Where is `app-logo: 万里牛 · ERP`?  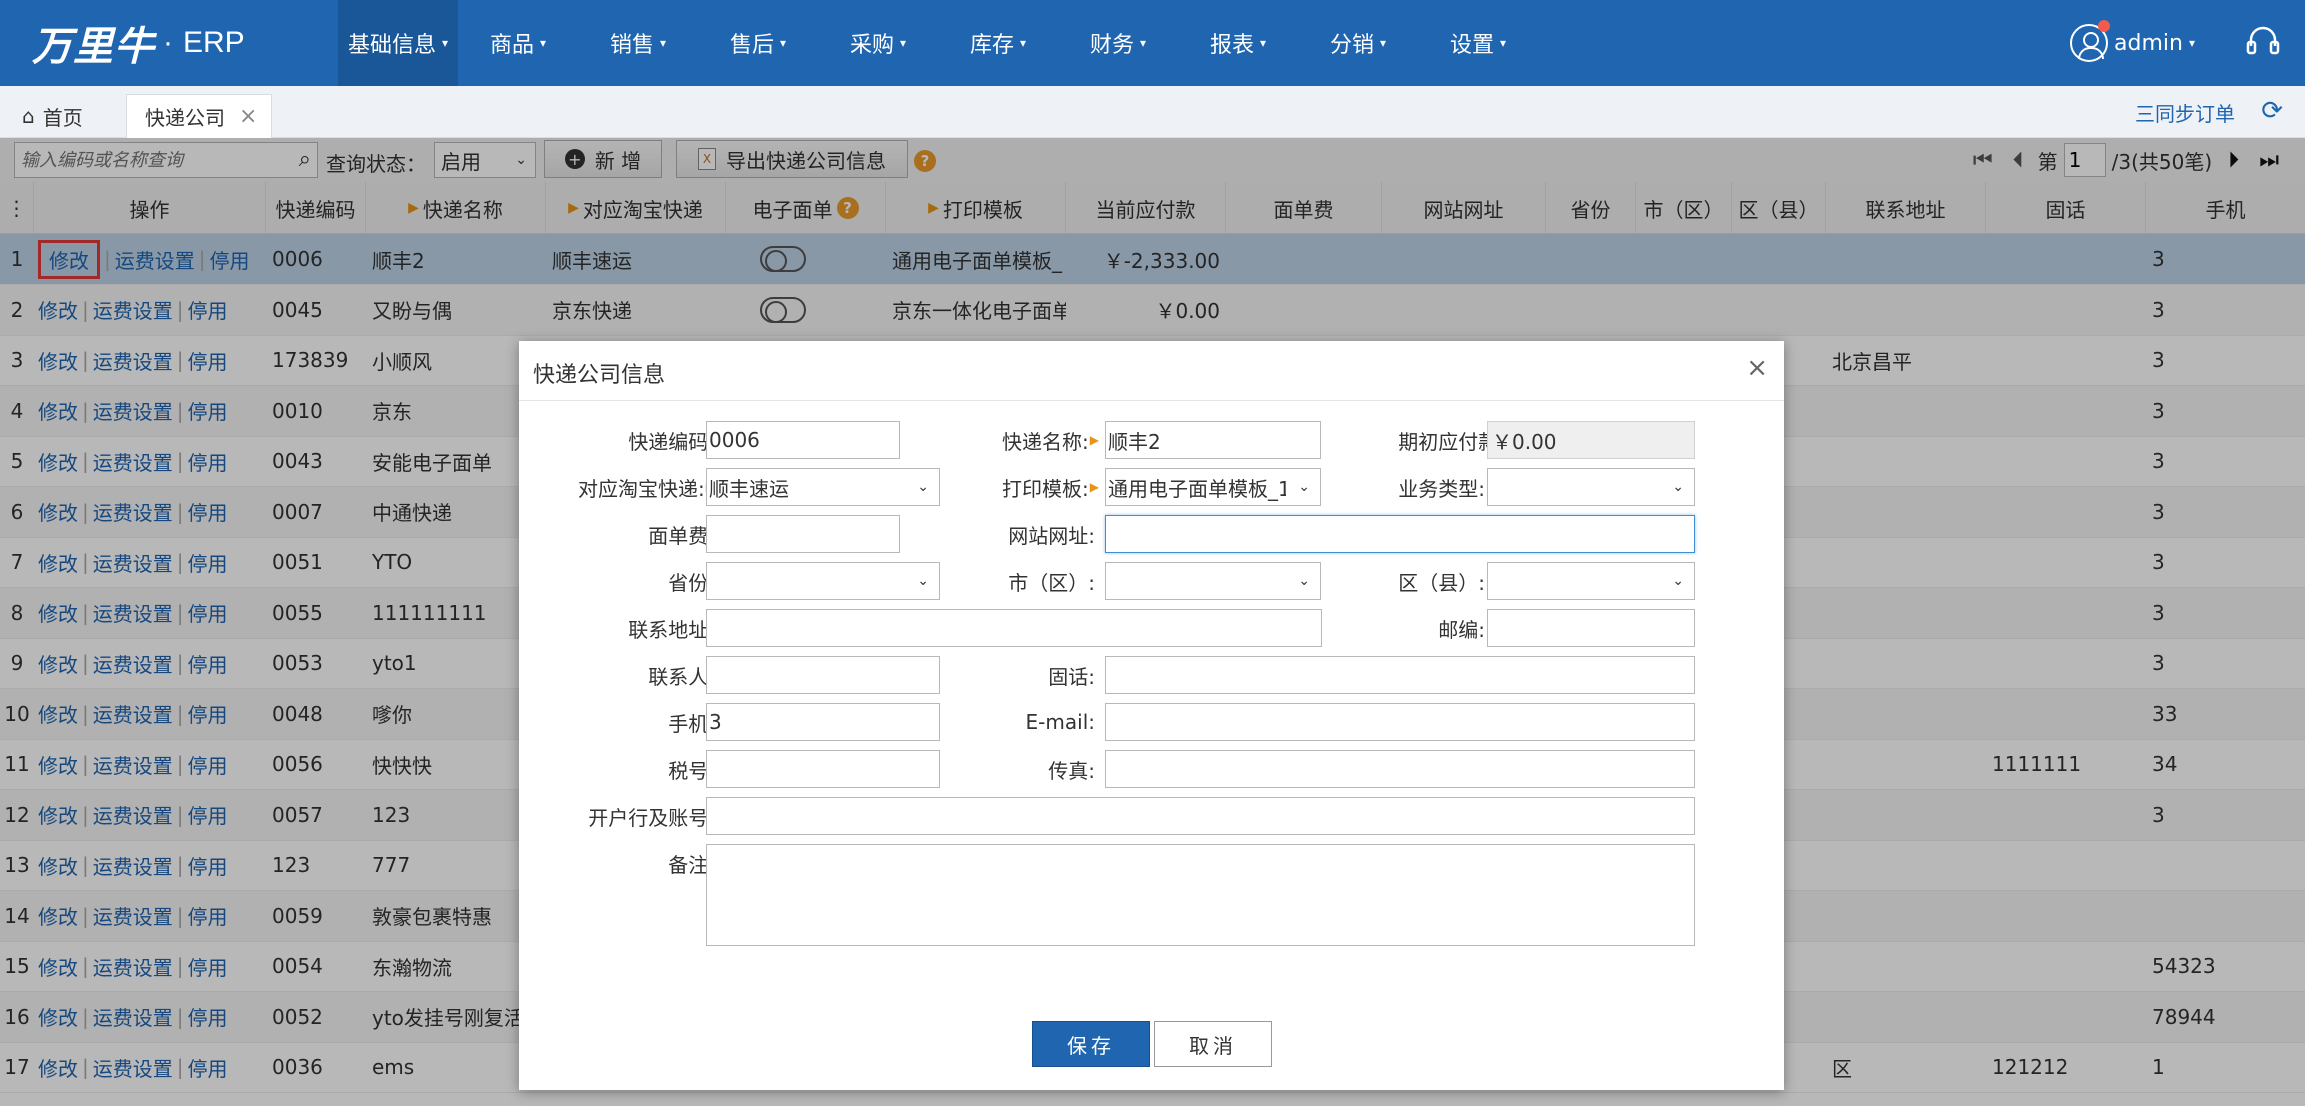
app-logo: 万里牛 · ERP is located at coordinates (138, 43).